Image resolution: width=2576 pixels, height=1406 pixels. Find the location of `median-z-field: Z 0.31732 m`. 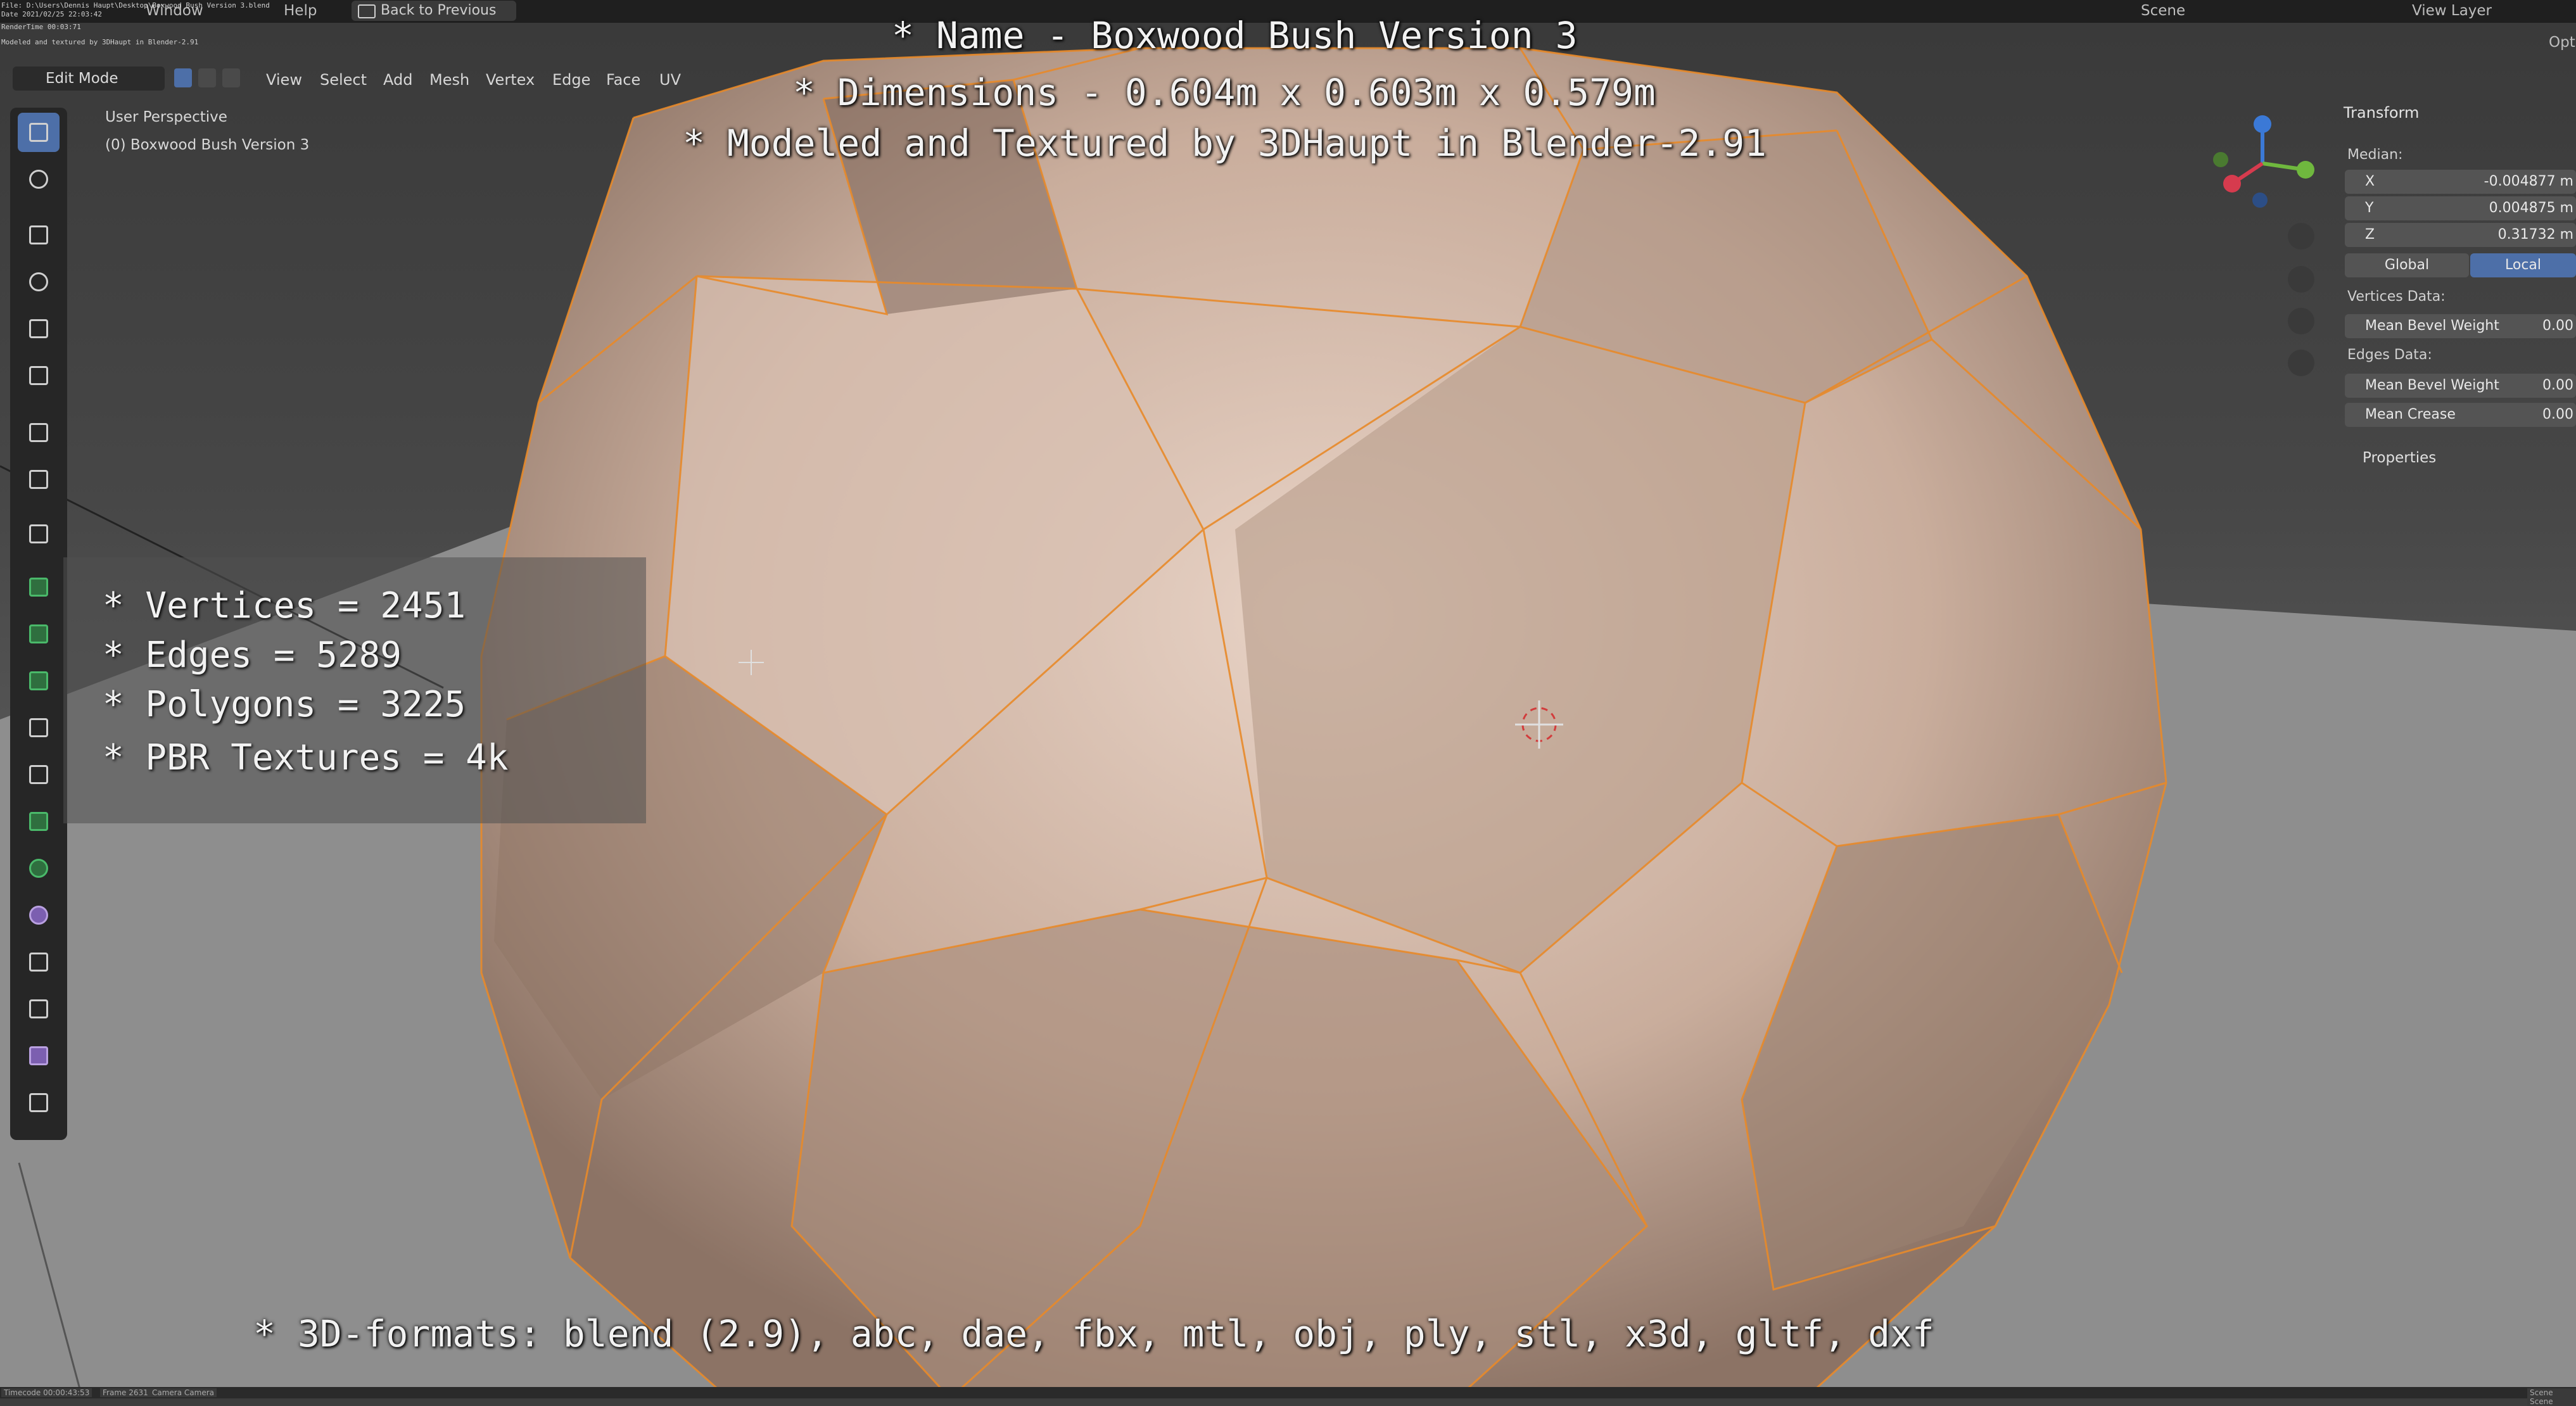

median-z-field: Z 0.31732 m is located at coordinates (2460, 235).